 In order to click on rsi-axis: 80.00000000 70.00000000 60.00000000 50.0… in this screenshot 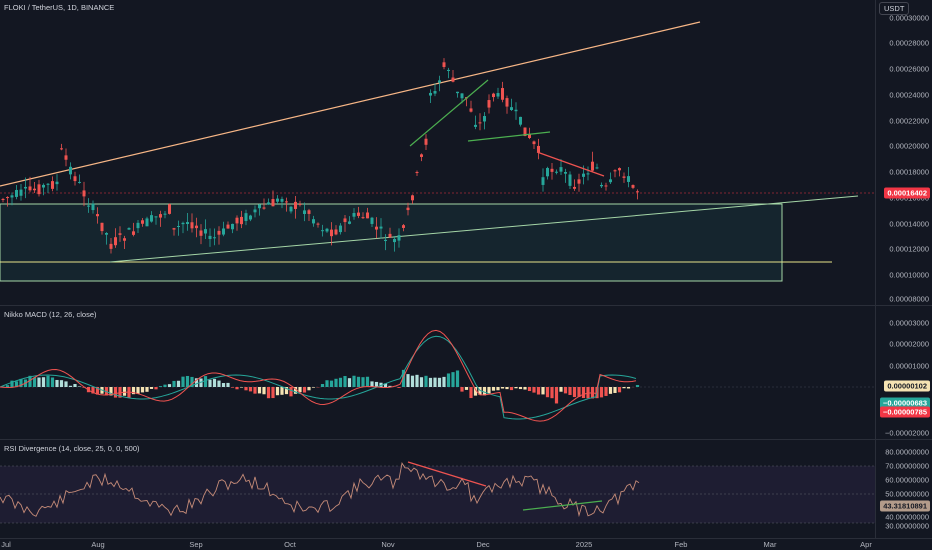, I will do `click(903, 489)`.